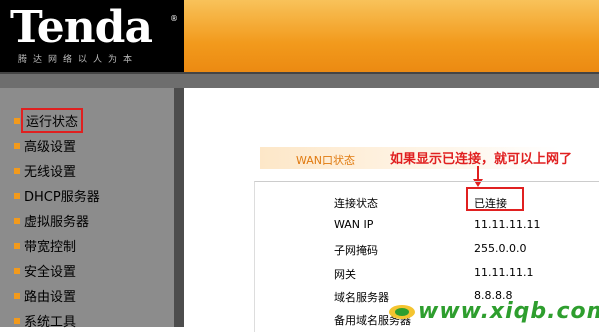 The height and width of the screenshot is (333, 599). What do you see at coordinates (50, 147) in the screenshot?
I see `sidebar-item-label: 高级设置` at bounding box center [50, 147].